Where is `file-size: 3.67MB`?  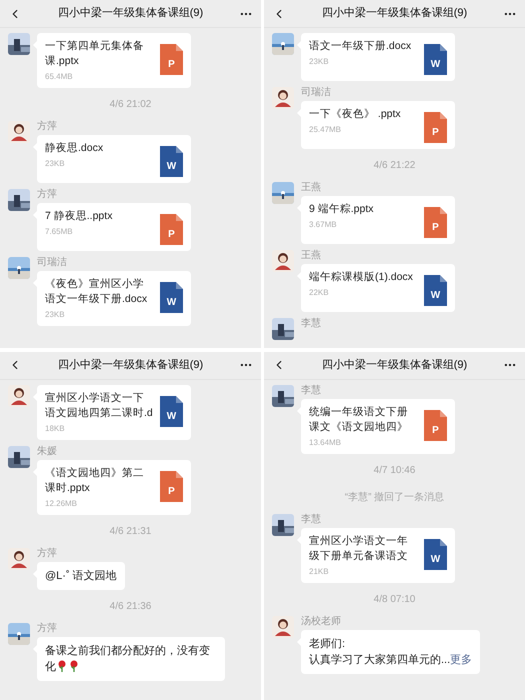 file-size: 3.67MB is located at coordinates (323, 224).